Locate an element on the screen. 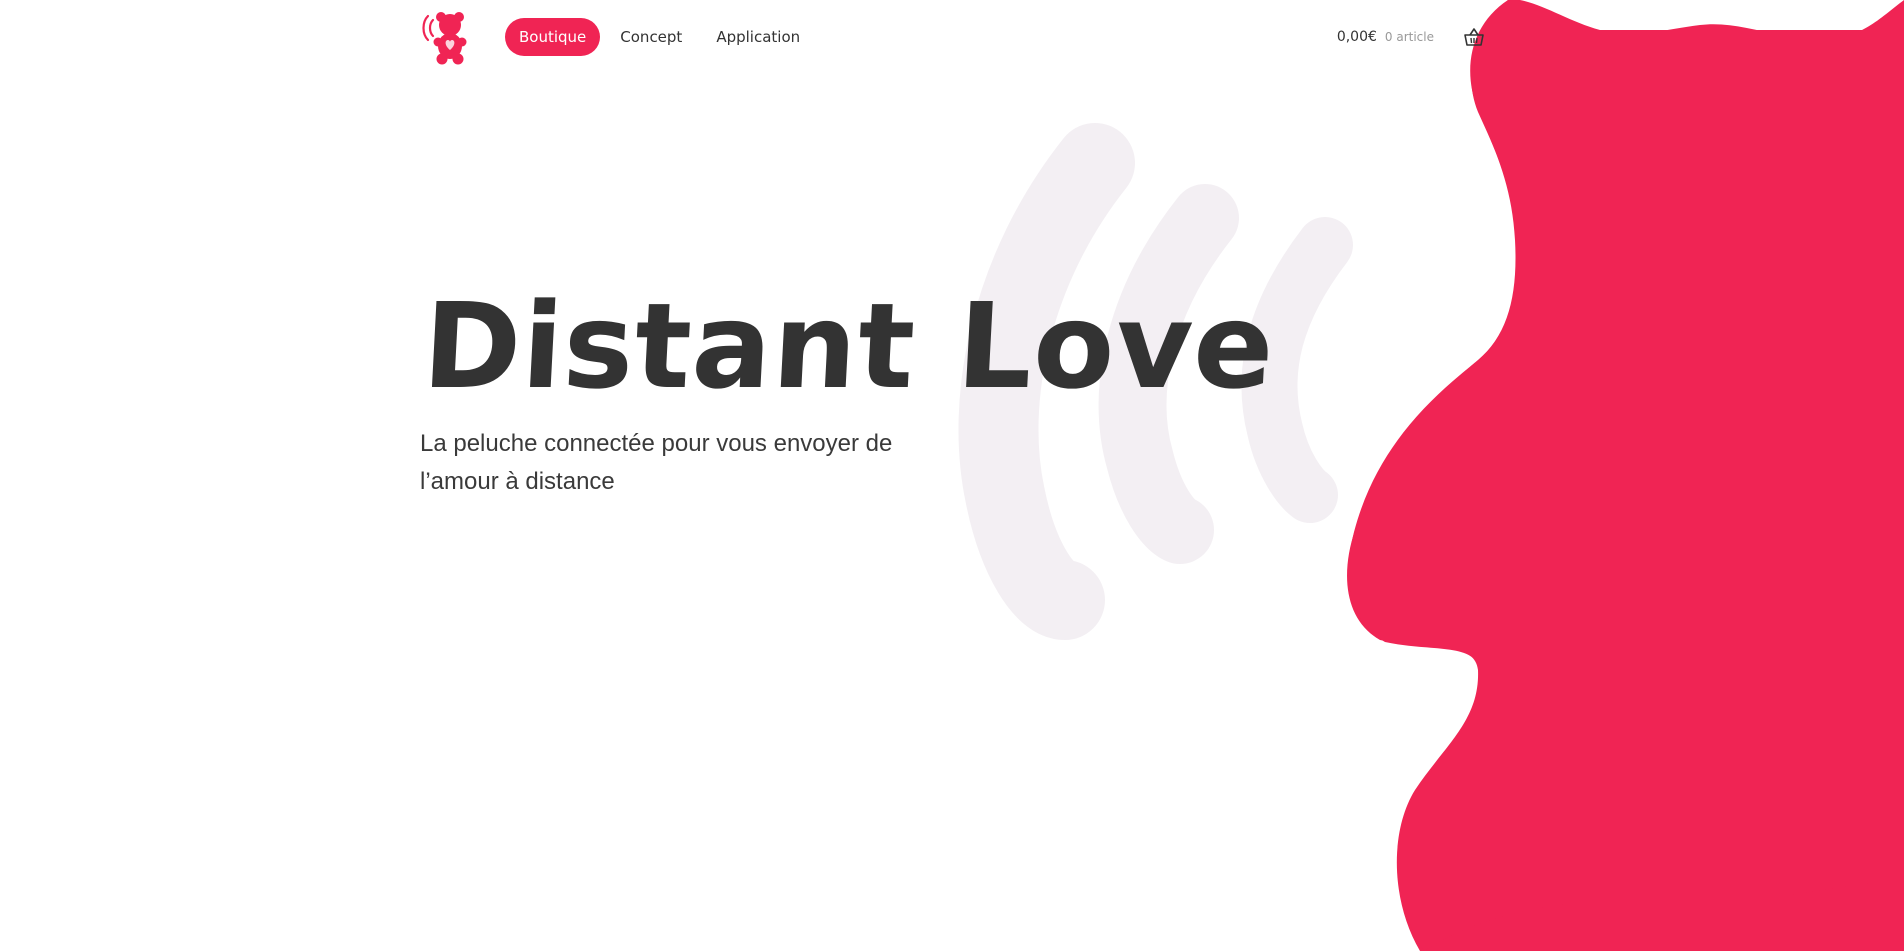  main-nav: Boutique Concept Application is located at coordinates (659, 37).